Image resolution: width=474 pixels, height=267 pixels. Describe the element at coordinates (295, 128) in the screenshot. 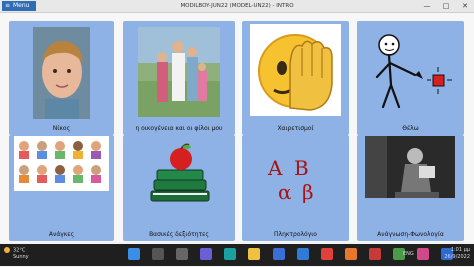

I see `tile-label: Χαιρετισμοί` at that location.